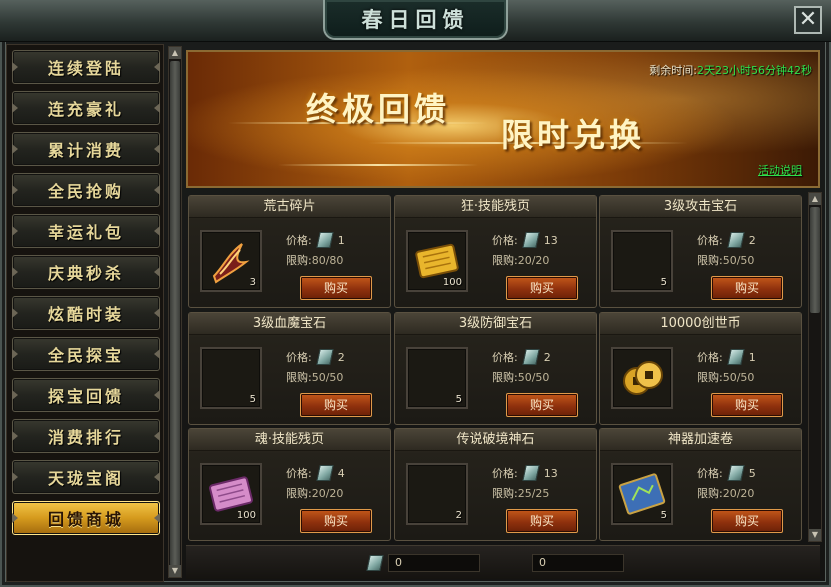 The height and width of the screenshot is (587, 831). What do you see at coordinates (578, 563) in the screenshot?
I see `other-balance: 0` at bounding box center [578, 563].